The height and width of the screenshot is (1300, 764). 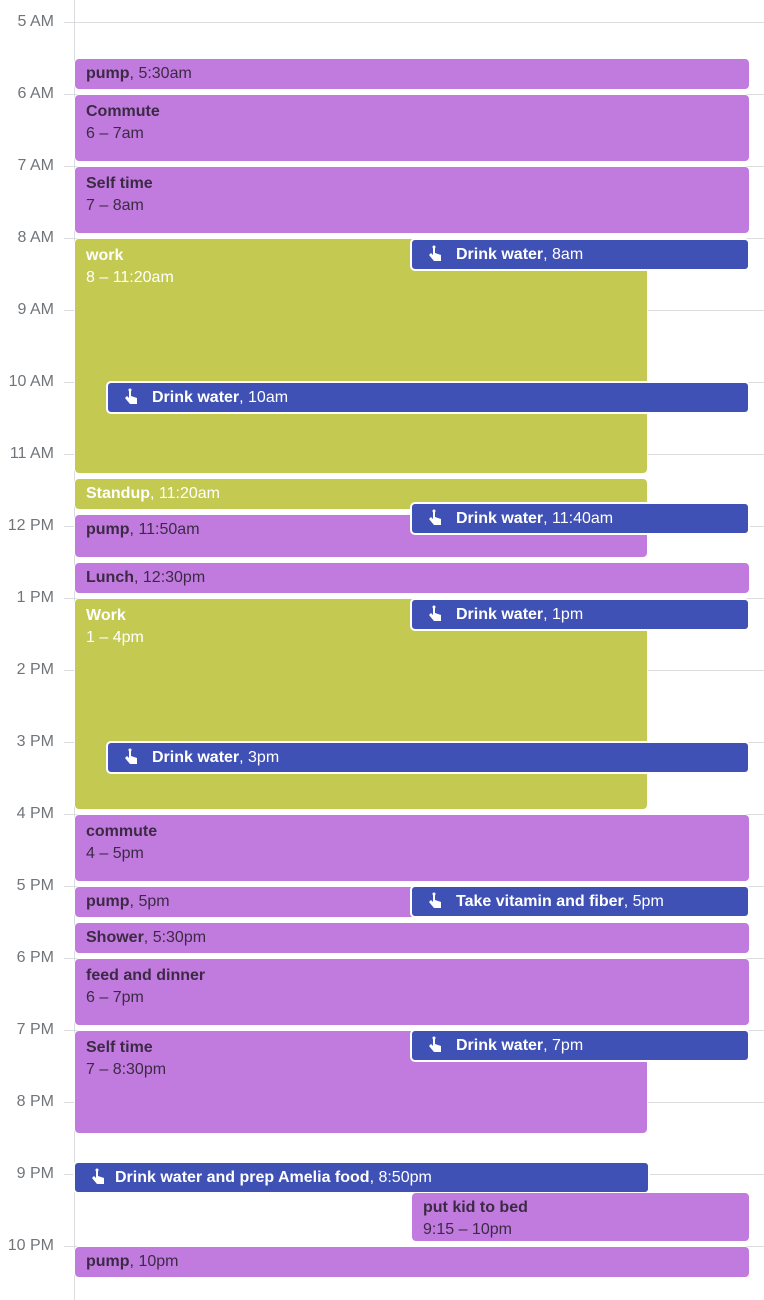 I want to click on event-time: 10pm, so click(x=158, y=1261).